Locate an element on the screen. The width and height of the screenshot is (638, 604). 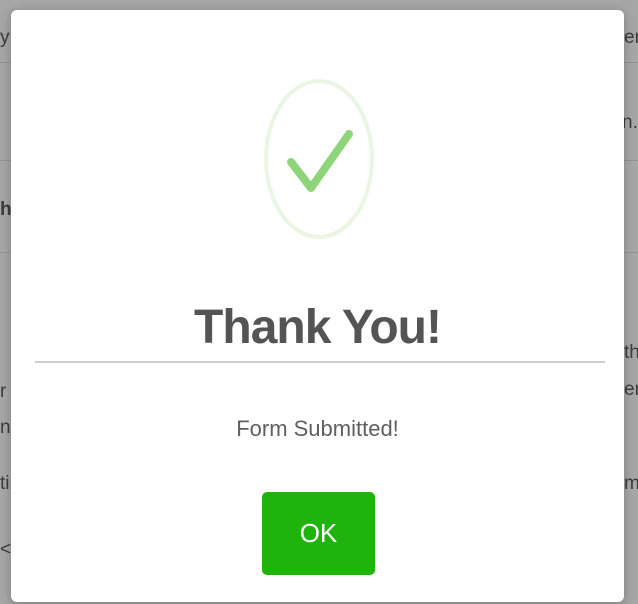
success-check-icon is located at coordinates (319, 159).